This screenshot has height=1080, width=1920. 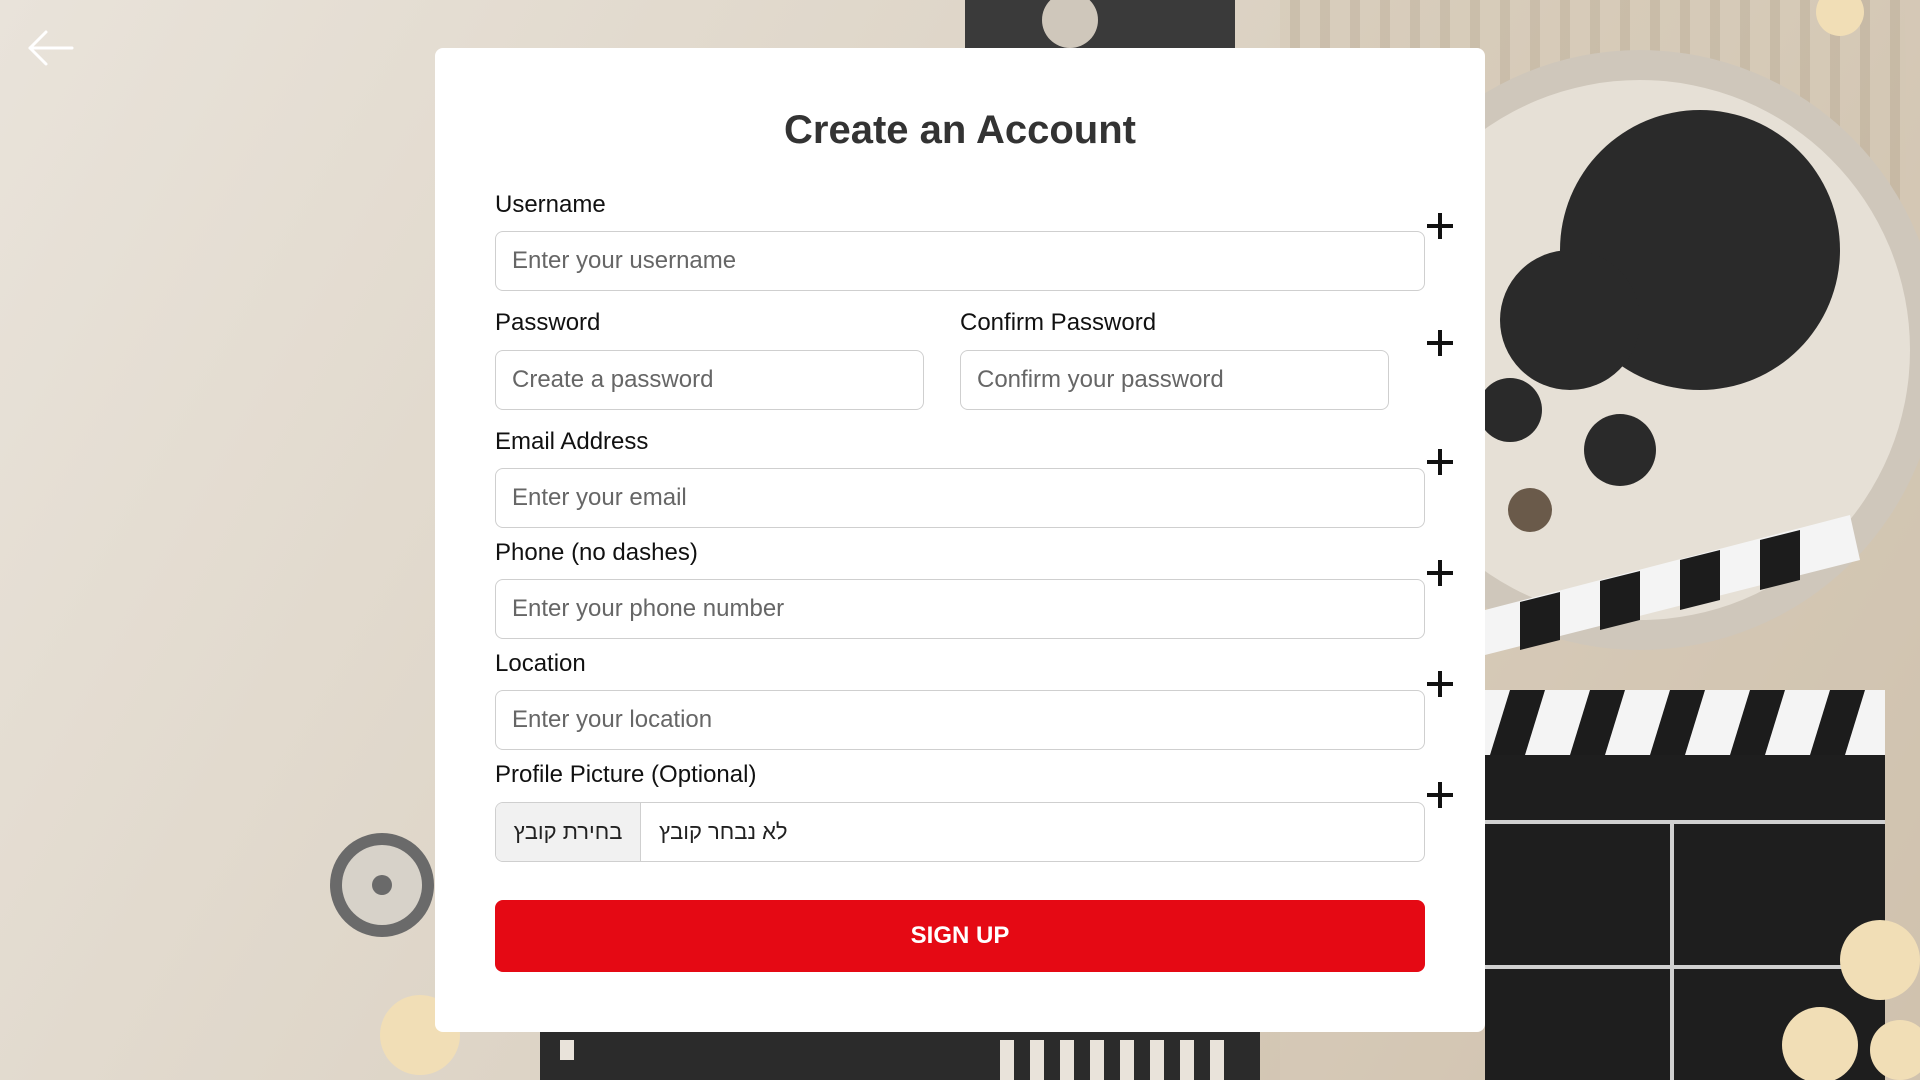 I want to click on email-input, so click(x=960, y=498).